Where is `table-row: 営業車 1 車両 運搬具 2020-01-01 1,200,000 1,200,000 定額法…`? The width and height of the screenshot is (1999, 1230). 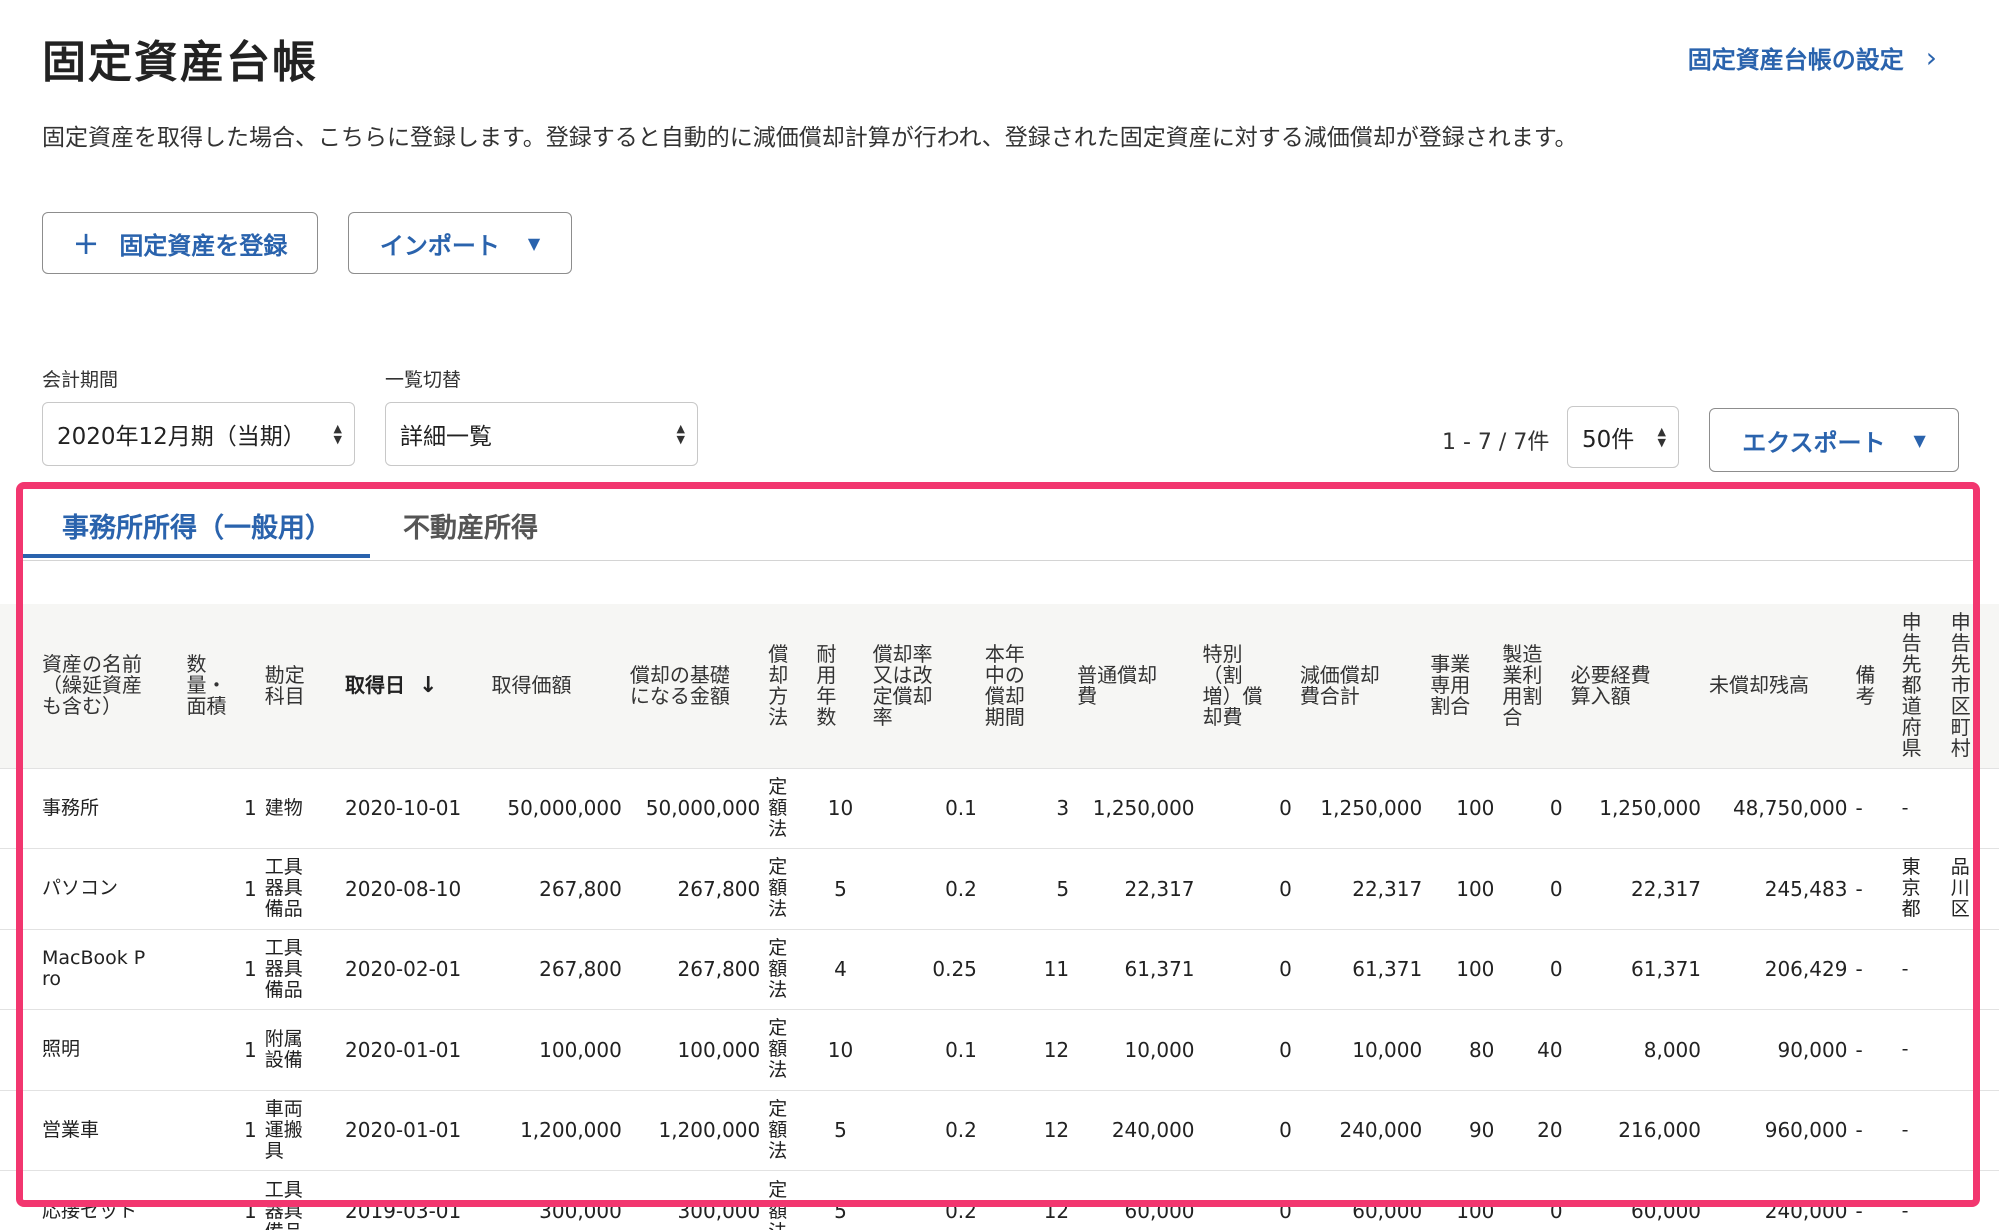
table-row: 営業車 1 車両 運搬具 2020-01-01 1,200,000 1,200,000 定額法… is located at coordinates (999, 1130).